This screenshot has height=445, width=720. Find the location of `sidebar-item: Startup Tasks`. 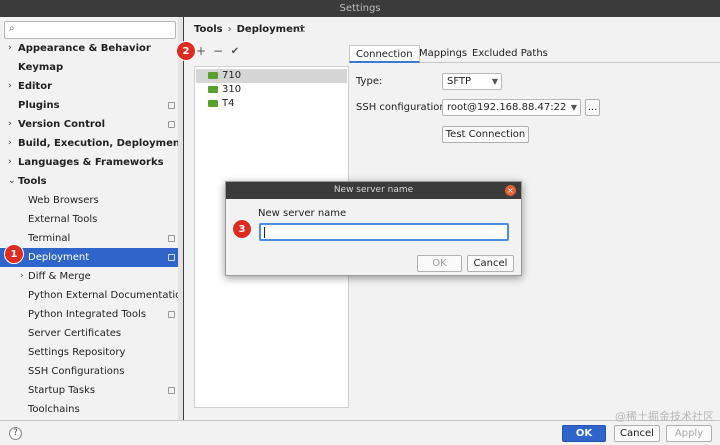

sidebar-item: Startup Tasks is located at coordinates (91, 390).